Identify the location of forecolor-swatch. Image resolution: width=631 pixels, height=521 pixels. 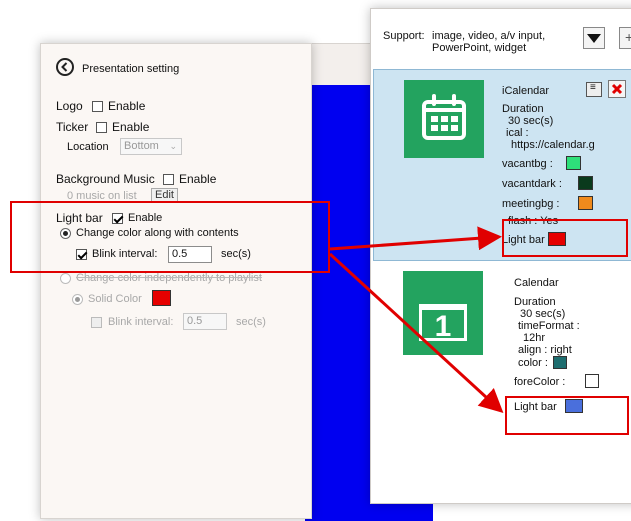
(592, 381).